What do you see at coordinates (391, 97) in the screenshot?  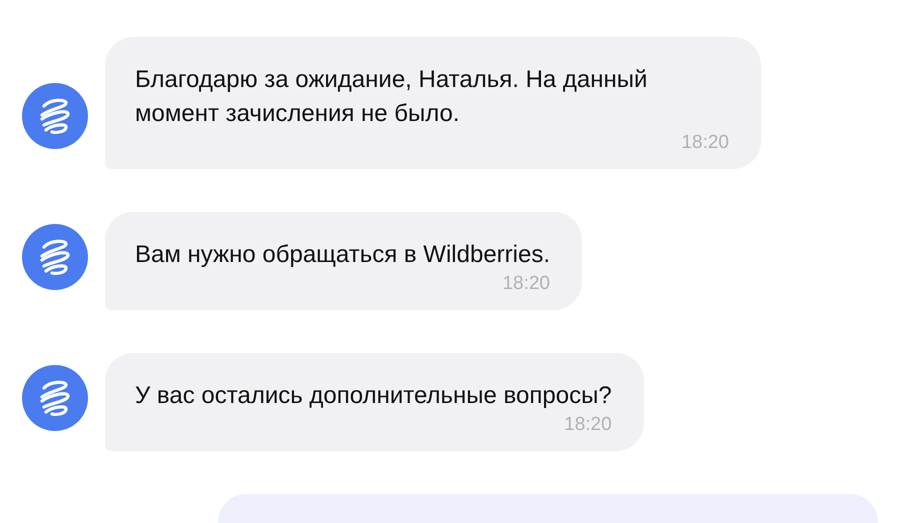 I see `message-text: Благодарю за ожидание, Наталья. На данный момент зачисления не было.` at bounding box center [391, 97].